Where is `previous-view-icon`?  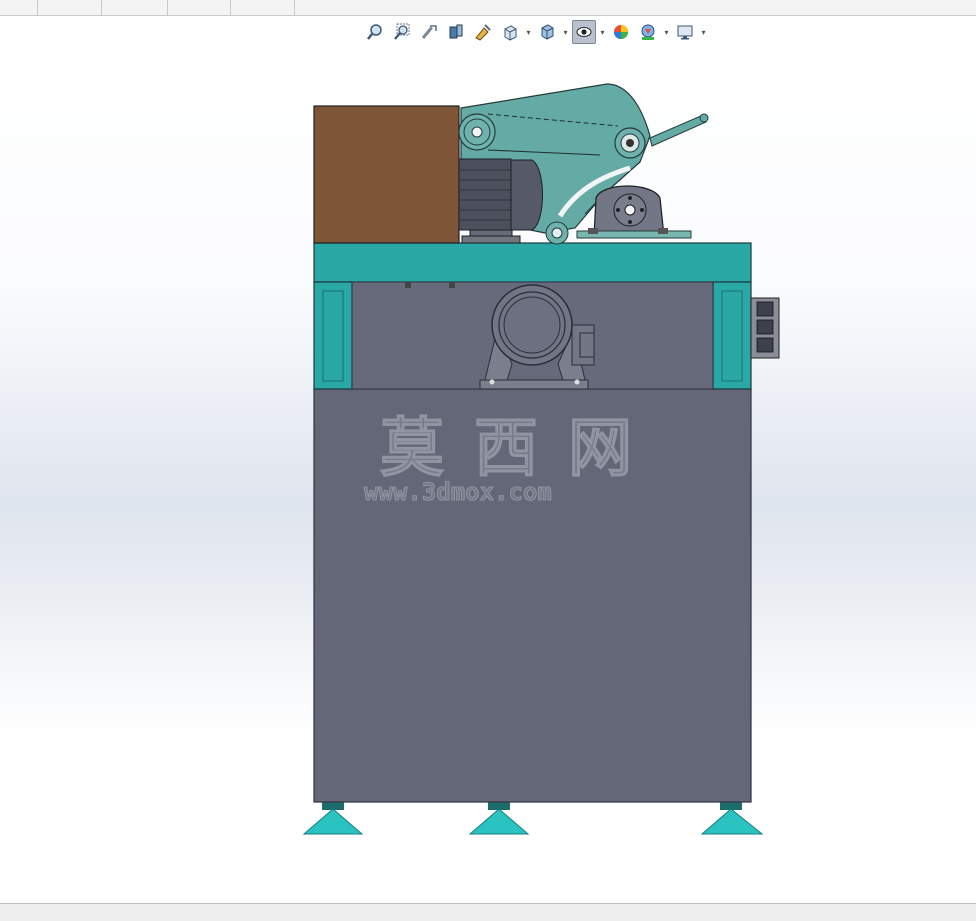 previous-view-icon is located at coordinates (429, 32).